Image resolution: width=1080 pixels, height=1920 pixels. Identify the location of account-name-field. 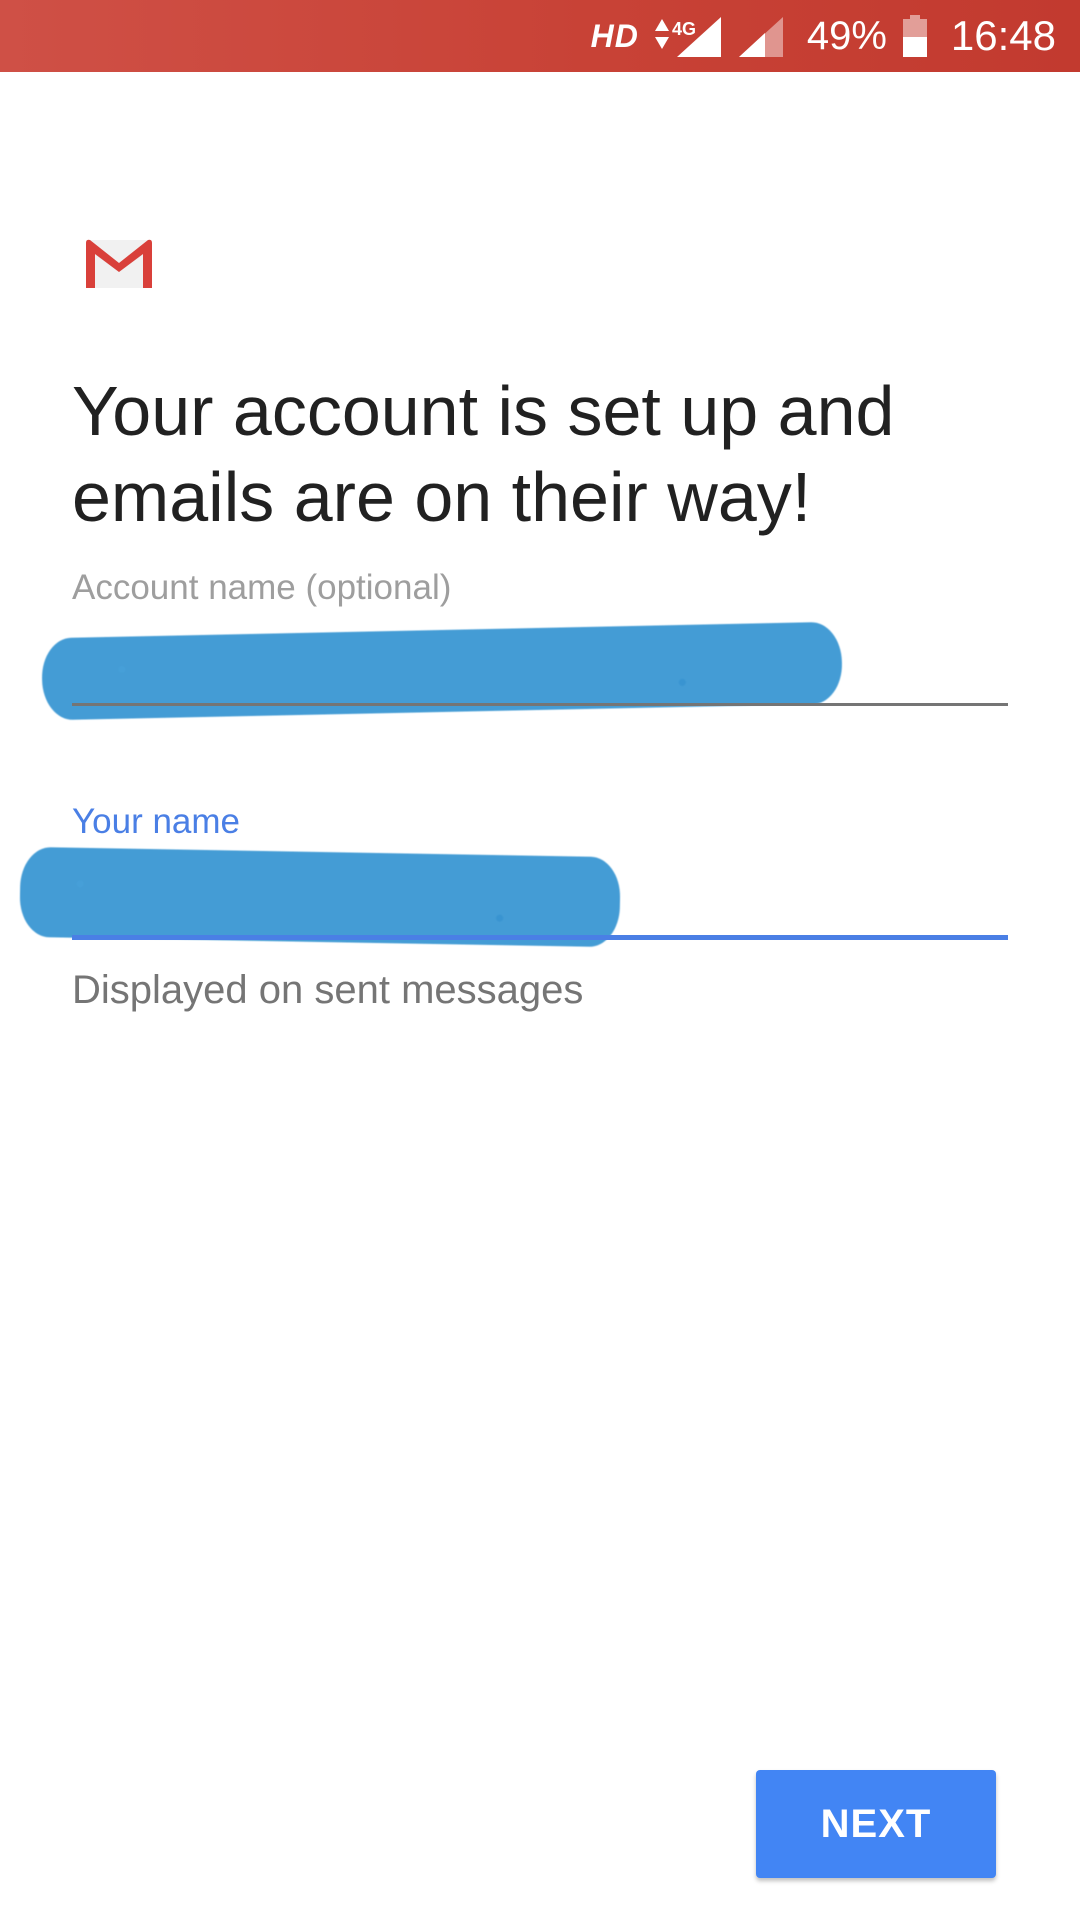
(524, 670).